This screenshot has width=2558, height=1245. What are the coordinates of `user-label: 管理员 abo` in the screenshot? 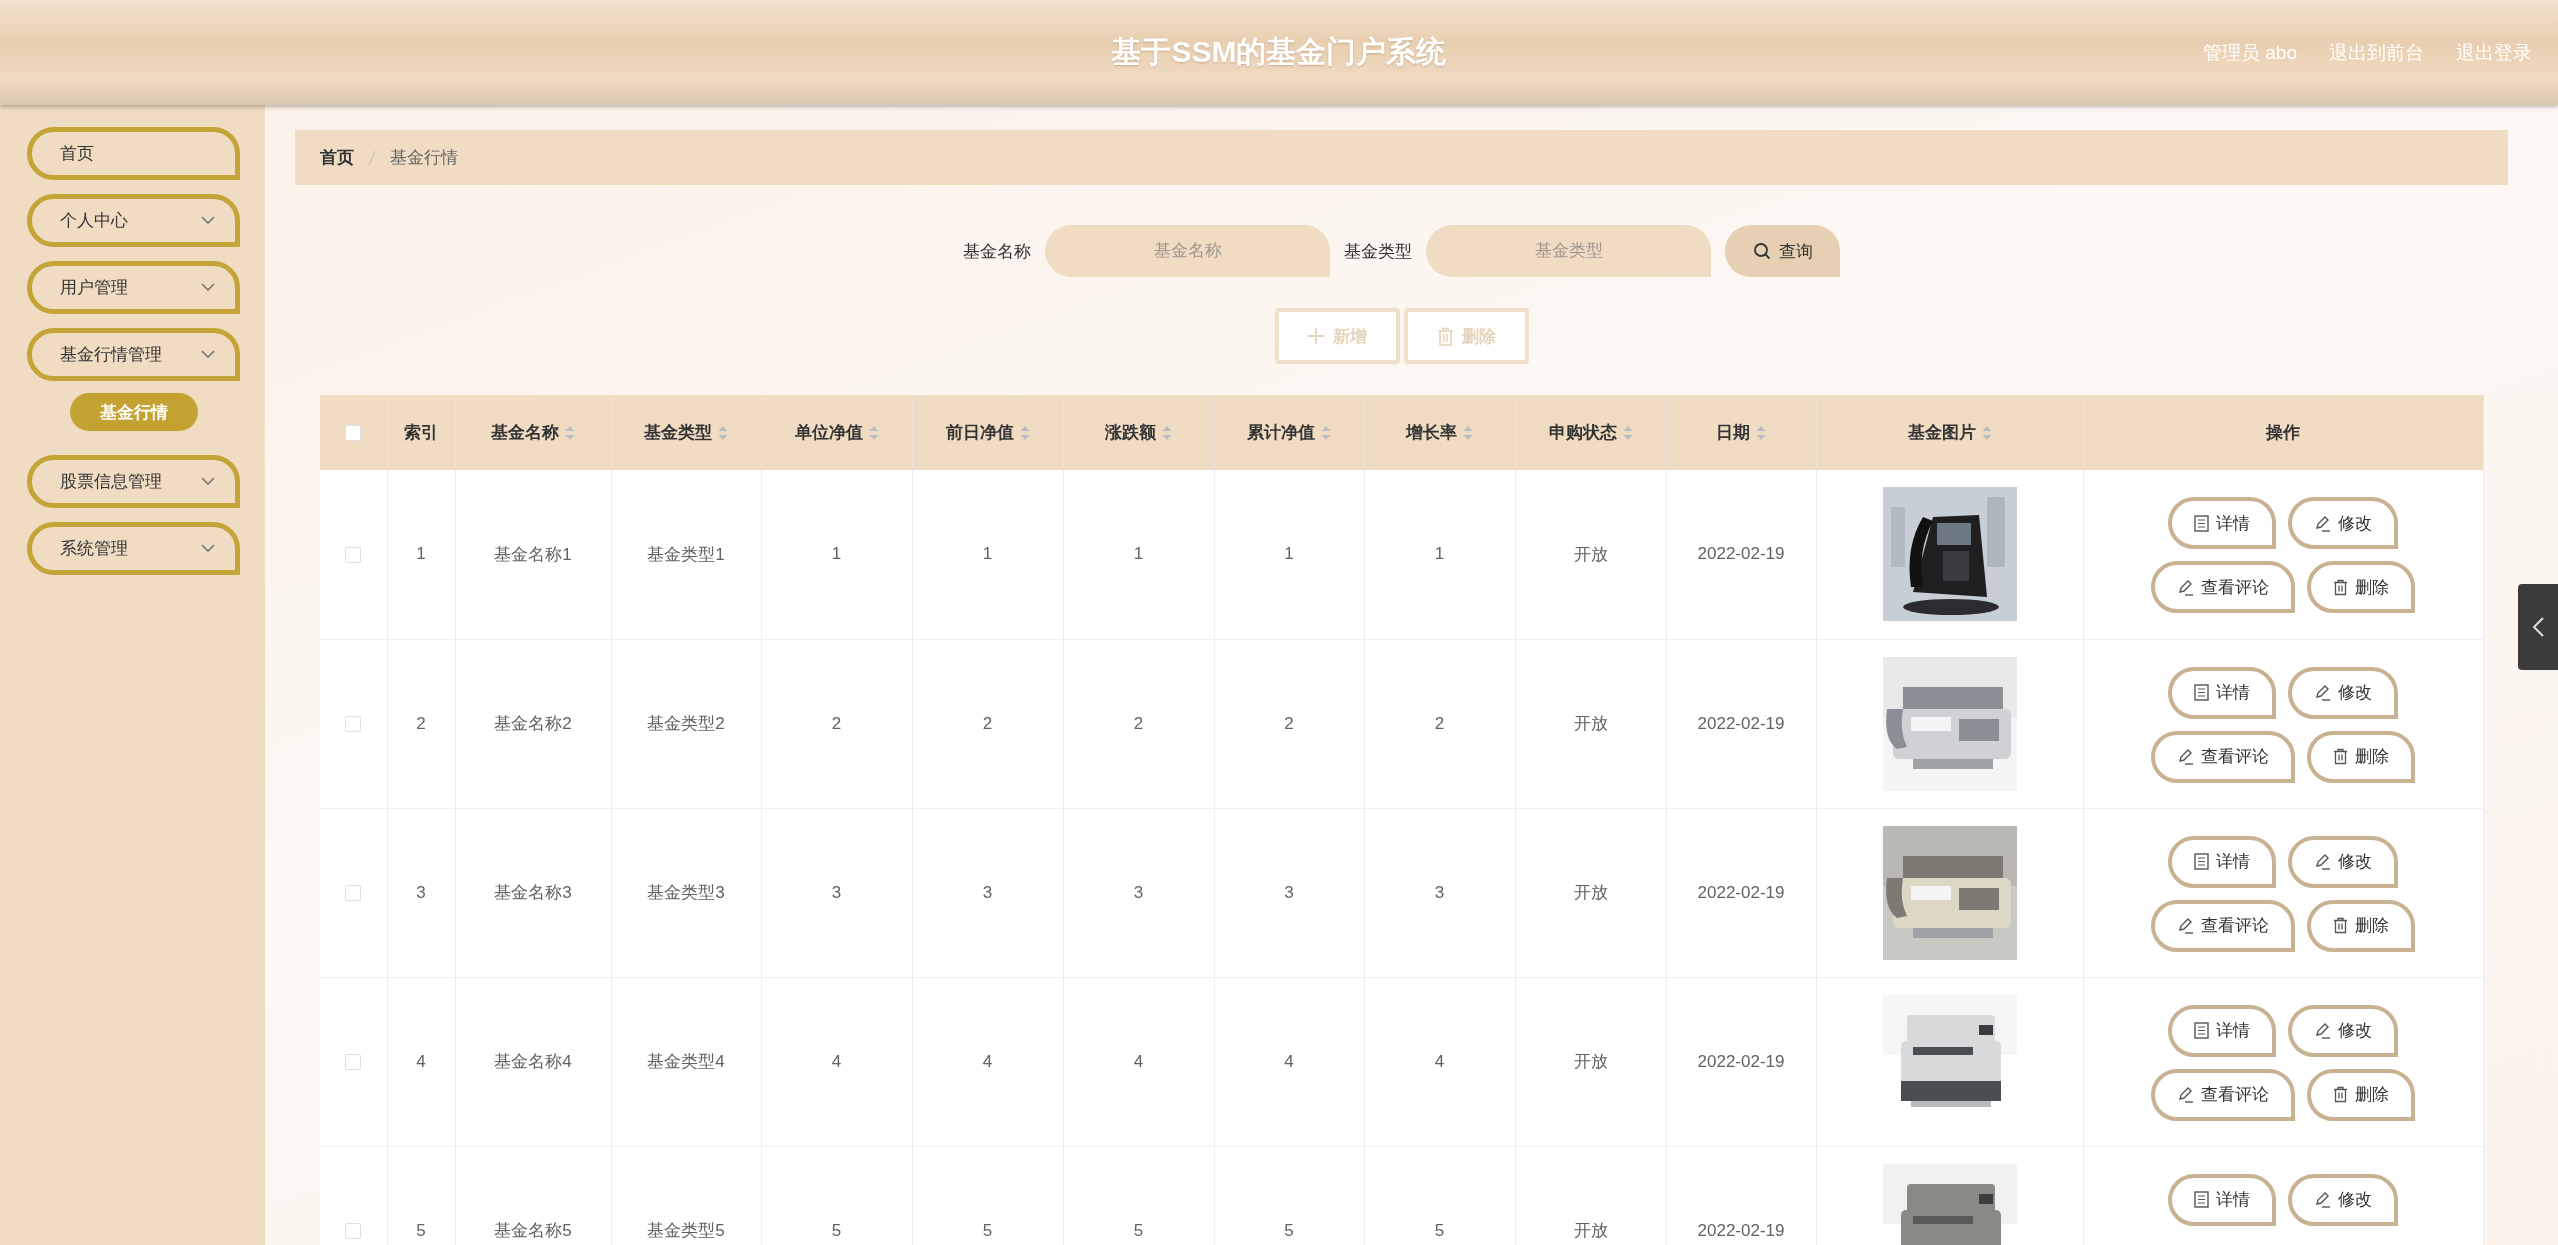 It's located at (2250, 52).